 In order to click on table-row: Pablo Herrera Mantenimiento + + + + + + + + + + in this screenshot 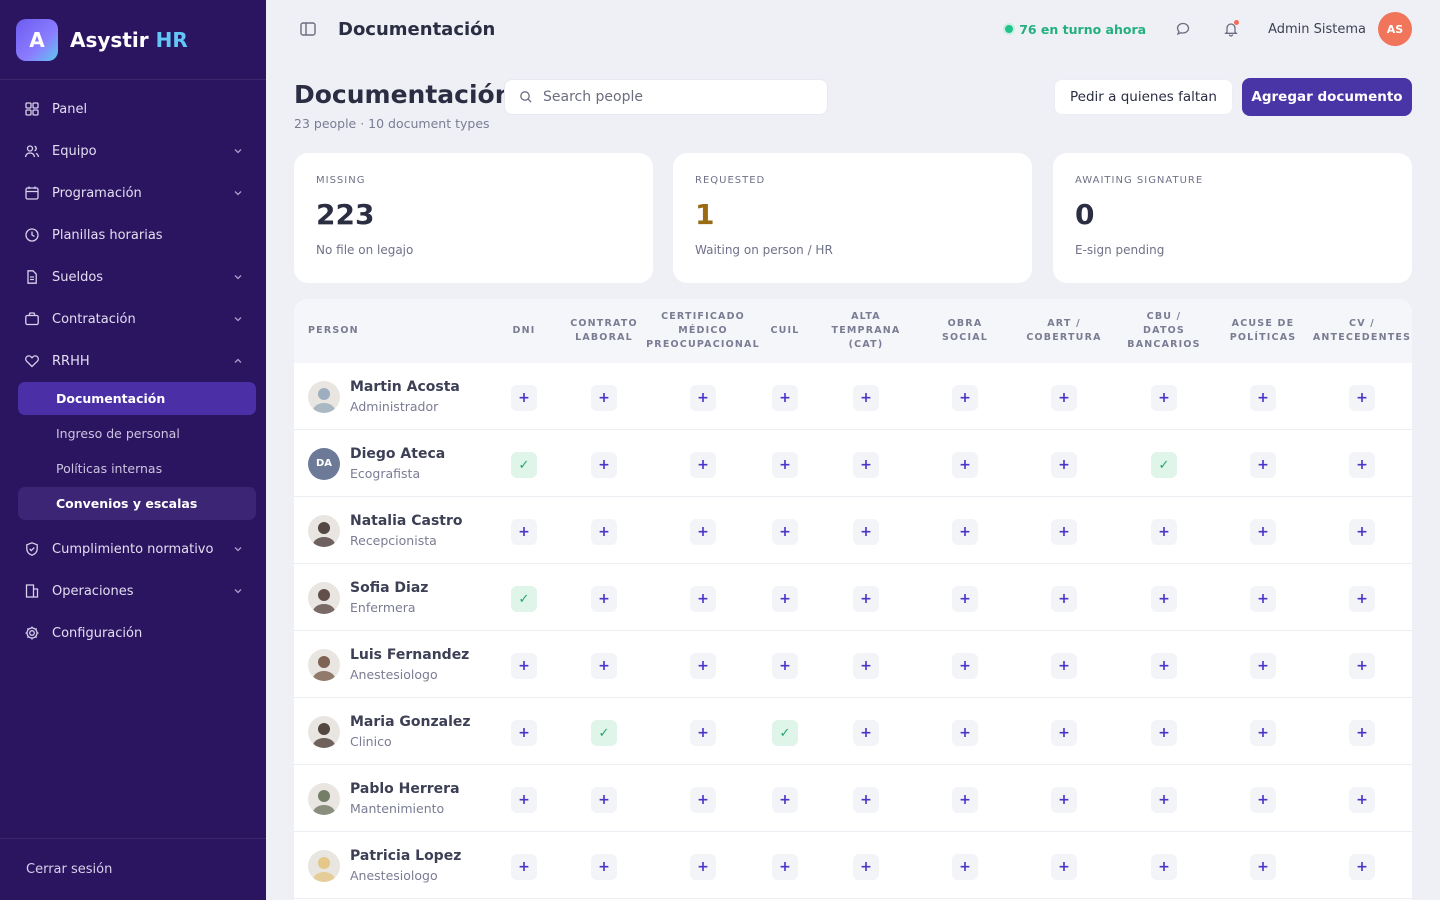, I will do `click(853, 798)`.